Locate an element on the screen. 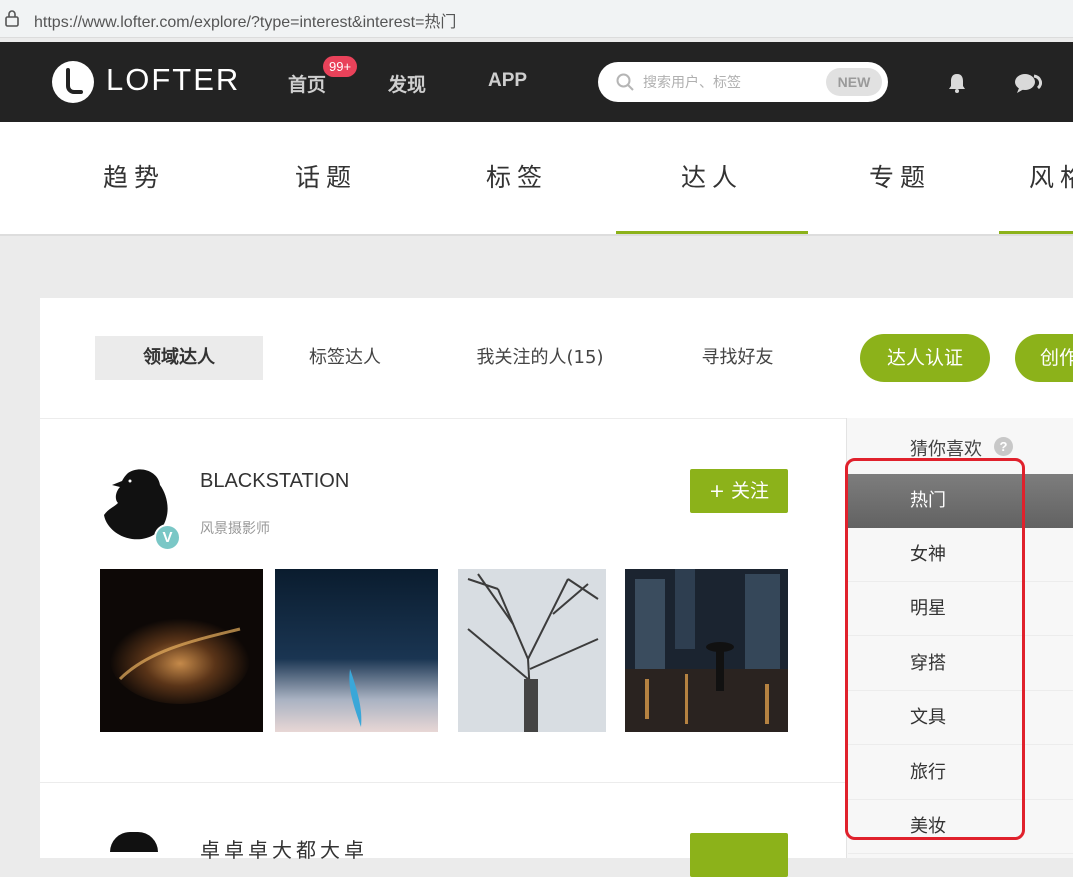  user-name: BLACKSTATION is located at coordinates (274, 481).